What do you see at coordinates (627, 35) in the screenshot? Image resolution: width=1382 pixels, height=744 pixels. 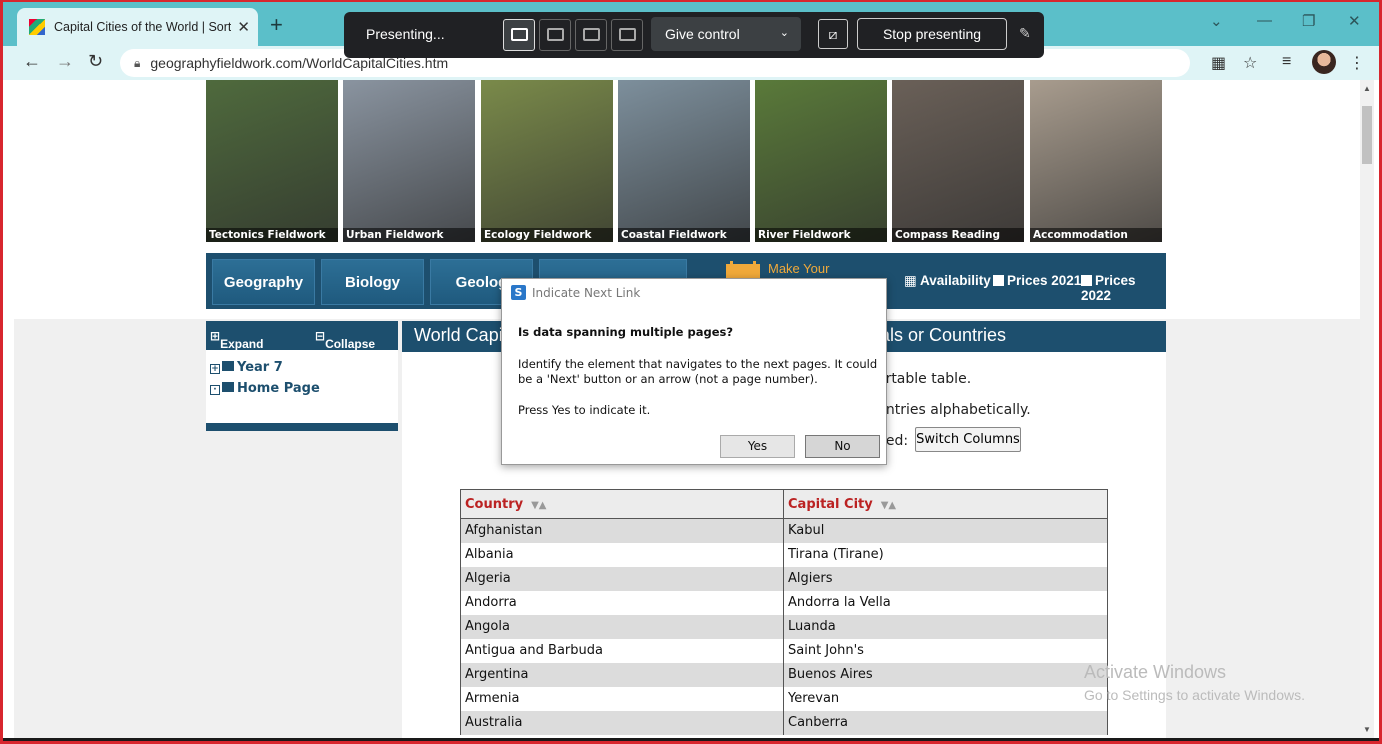 I see `layout-grid-icon` at bounding box center [627, 35].